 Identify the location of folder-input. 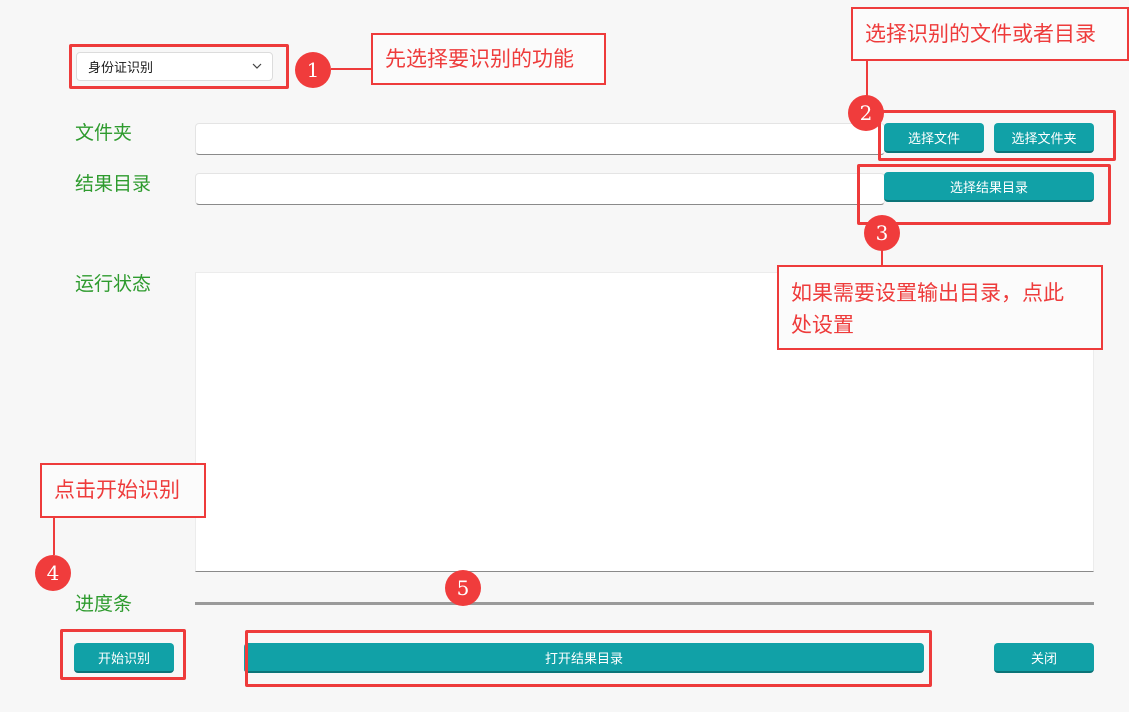
(540, 139).